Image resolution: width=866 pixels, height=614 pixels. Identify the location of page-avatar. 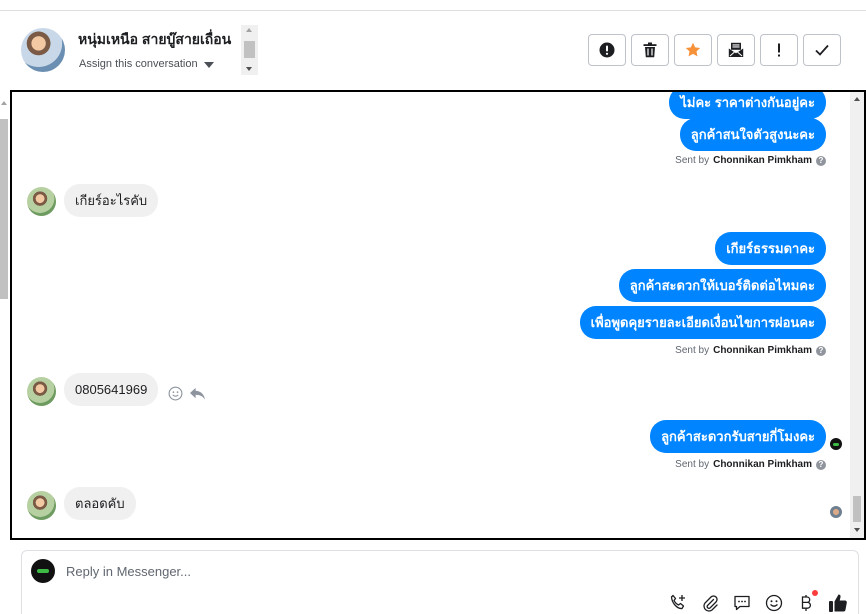
(43, 571).